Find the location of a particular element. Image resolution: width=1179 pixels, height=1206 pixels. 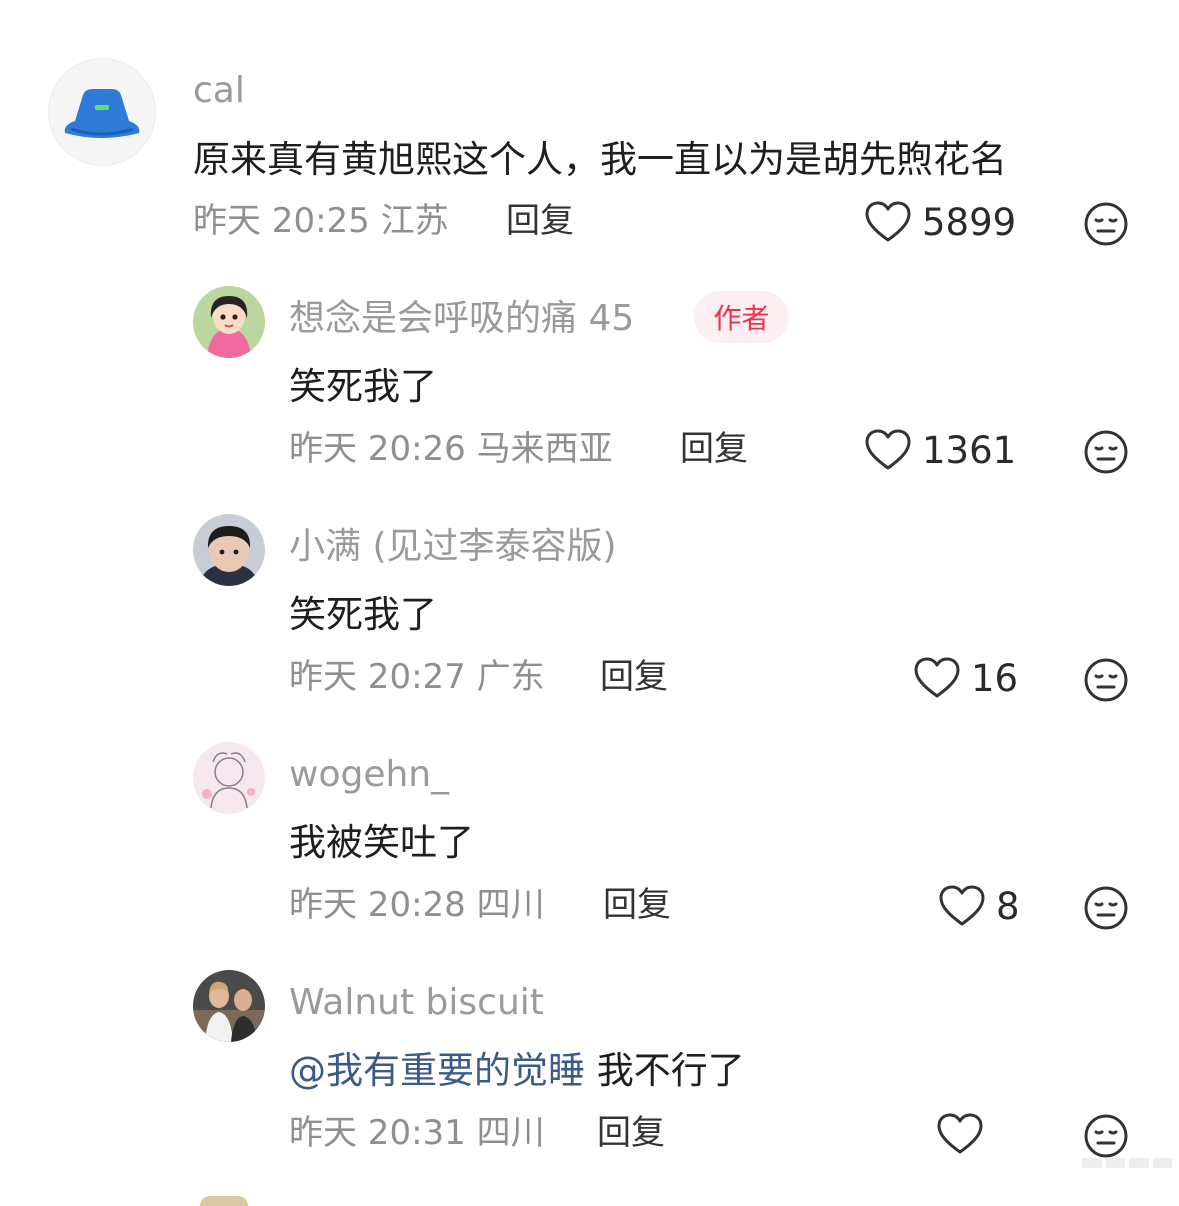

like-count: 16 is located at coordinates (995, 678).